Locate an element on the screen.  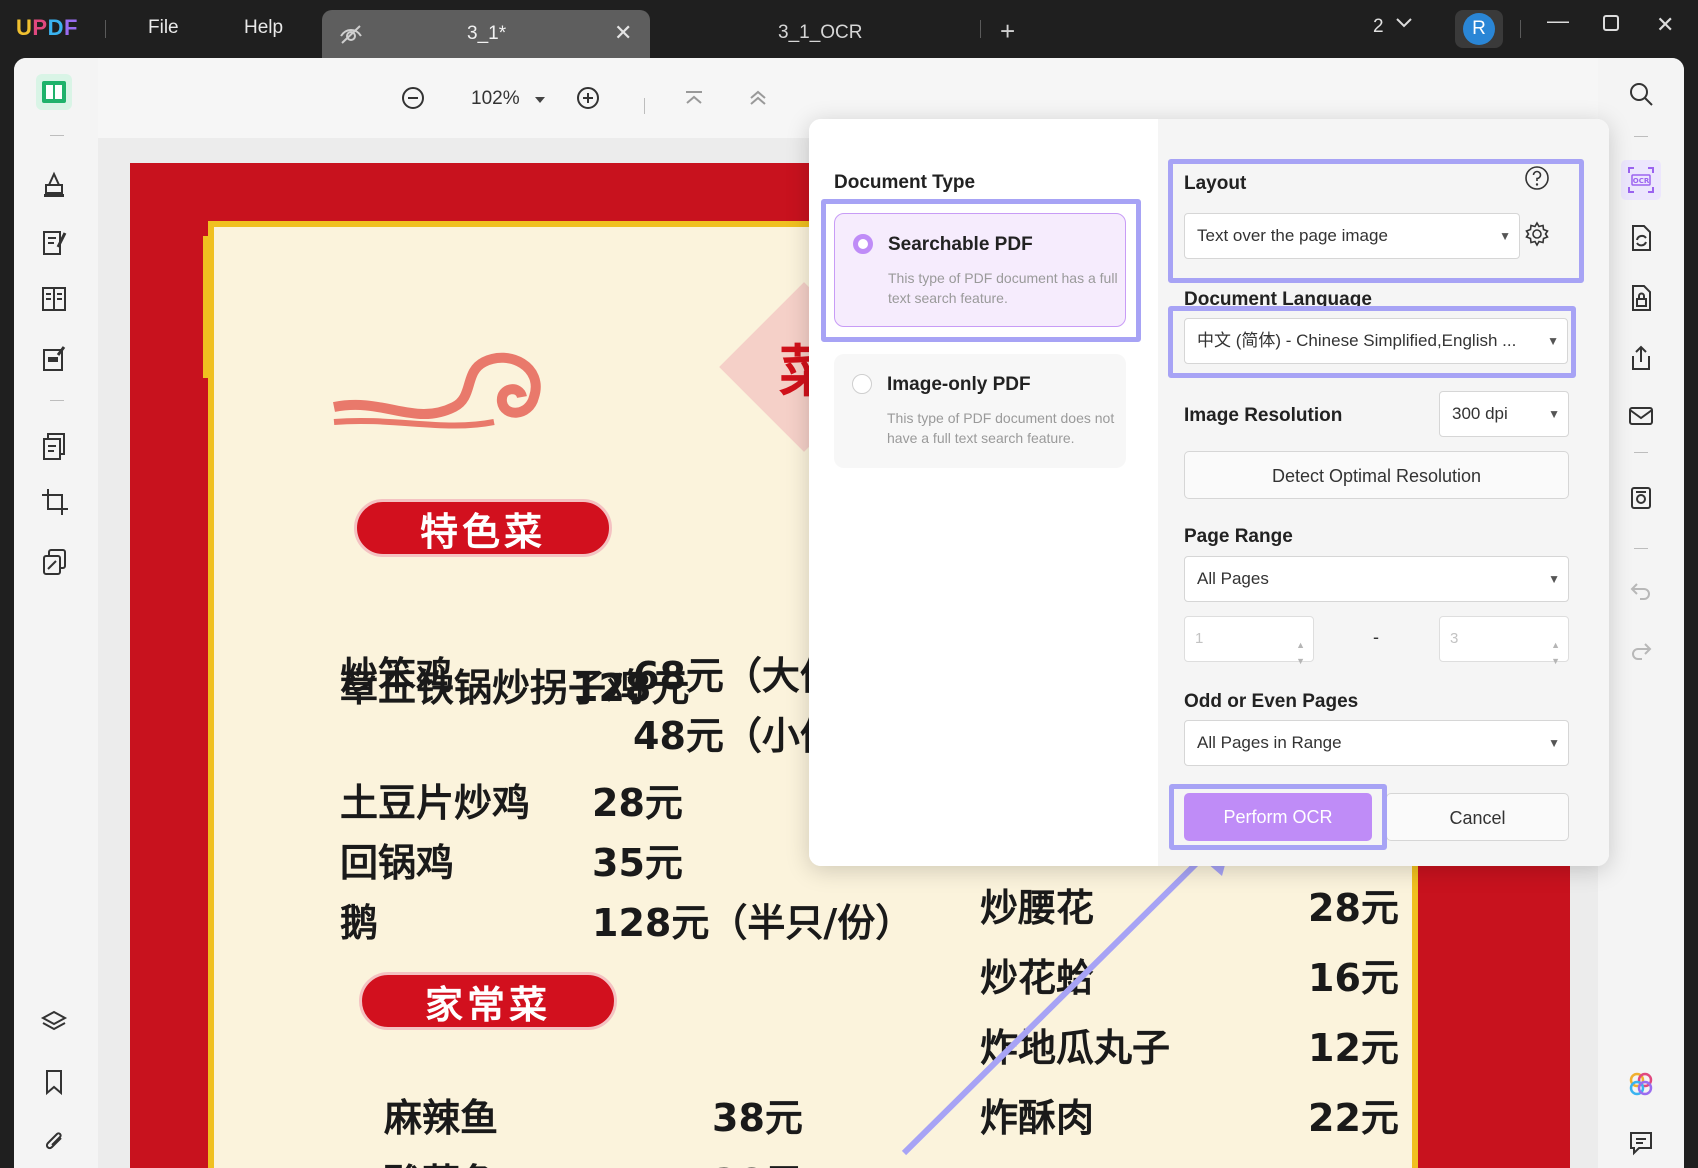
menu-file: File is located at coordinates (163, 28).